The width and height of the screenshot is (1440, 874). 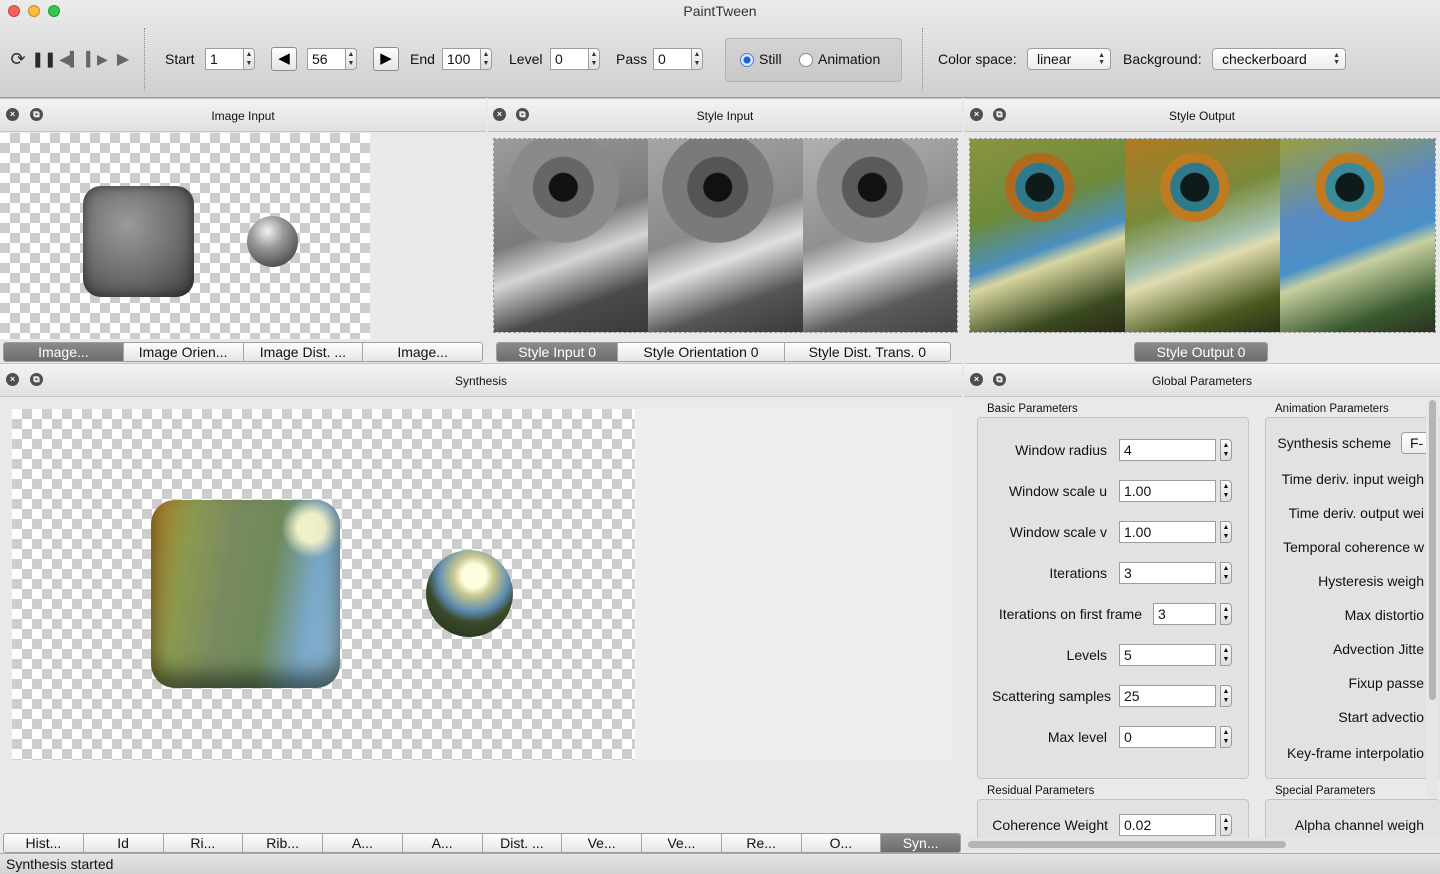 What do you see at coordinates (123, 59) in the screenshot?
I see `play-icon: ▶` at bounding box center [123, 59].